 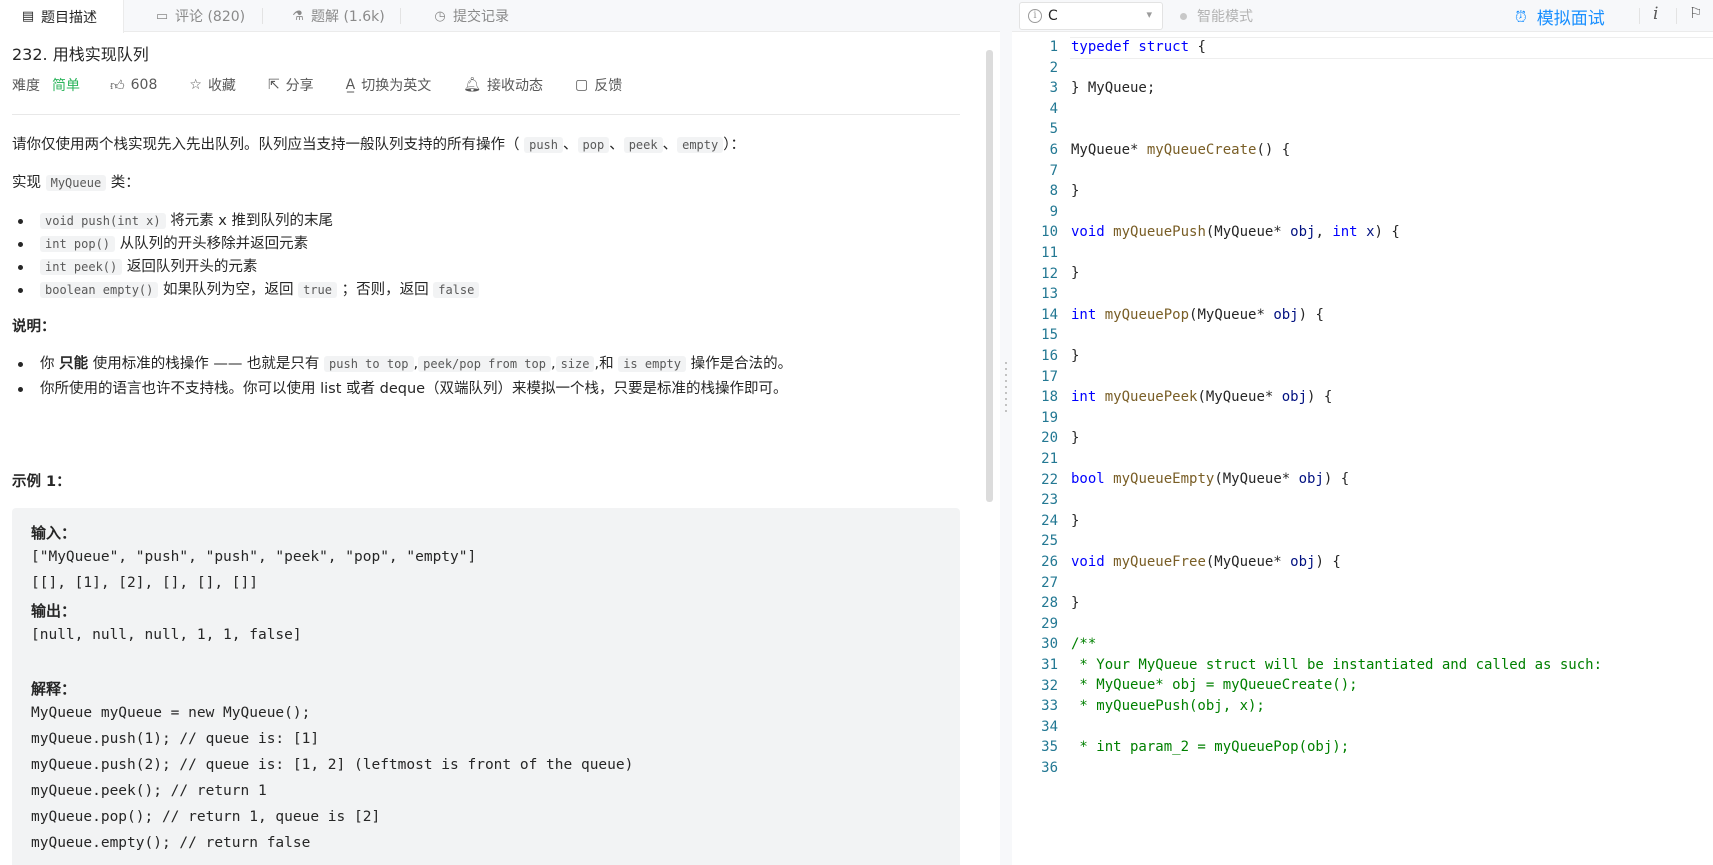 I want to click on tab-submissions: ◷ 提交记录, so click(x=470, y=16).